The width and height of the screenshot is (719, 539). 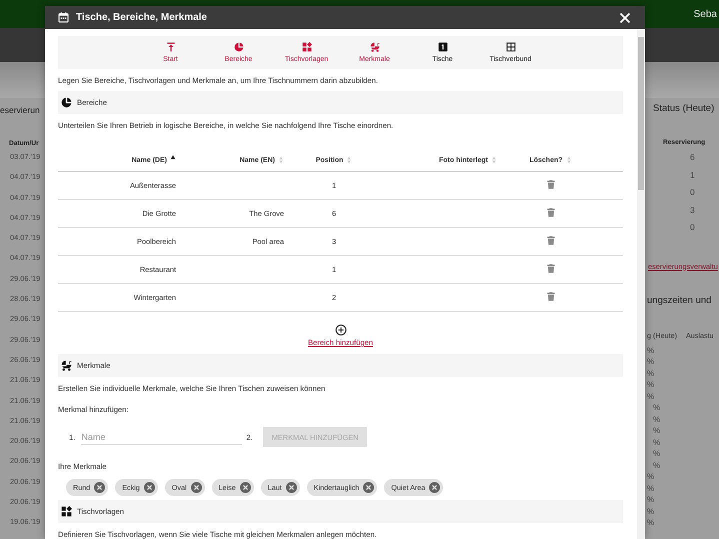 I want to click on table-cell-text: 1, so click(x=692, y=176).